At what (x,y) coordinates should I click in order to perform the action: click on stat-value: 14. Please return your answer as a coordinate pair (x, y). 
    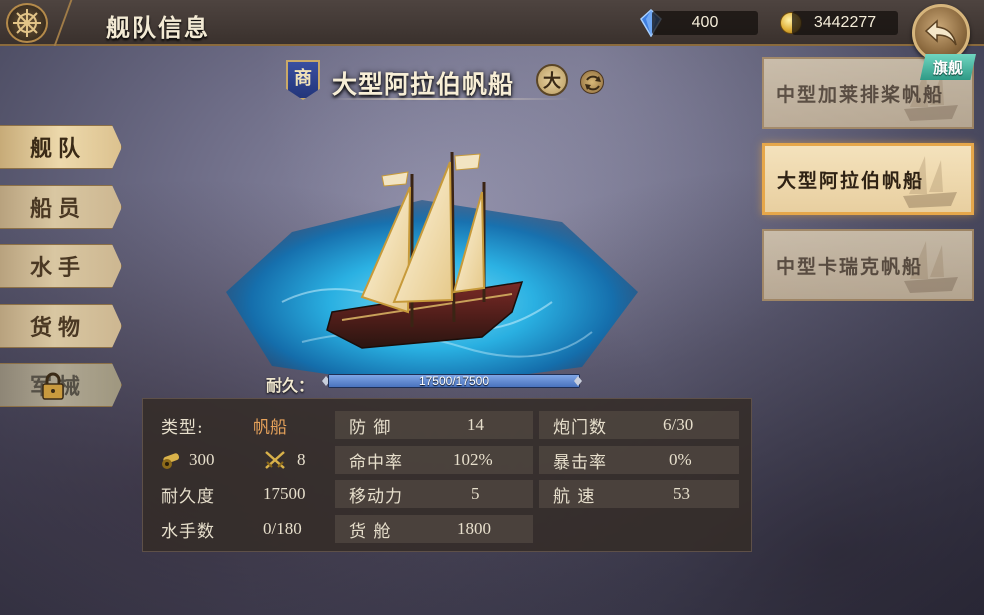
    Looking at the image, I should click on (475, 424).